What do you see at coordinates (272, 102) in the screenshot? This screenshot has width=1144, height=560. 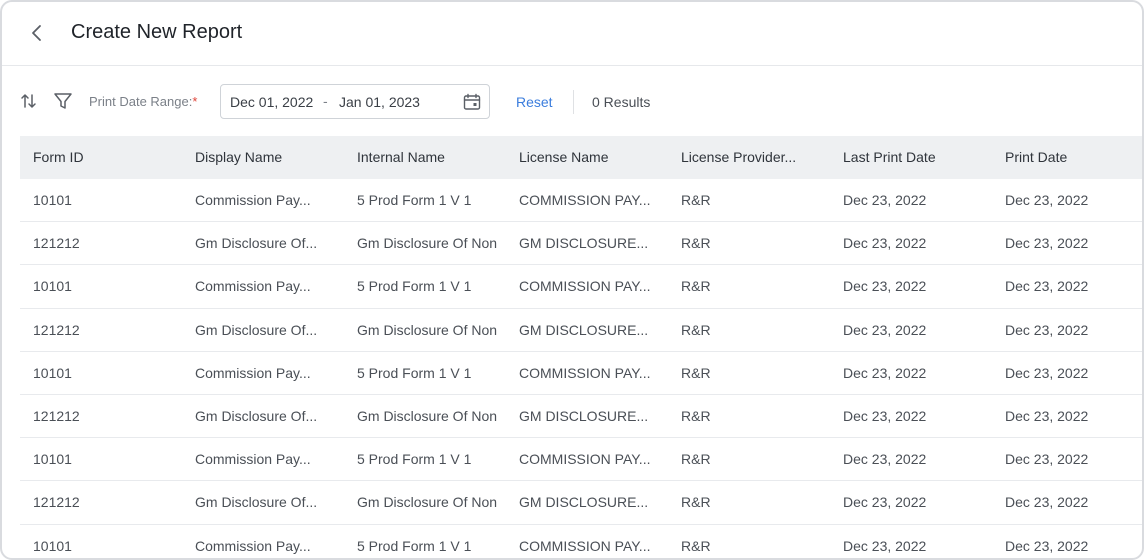 I see `date-start-value: Dec 01, 2022` at bounding box center [272, 102].